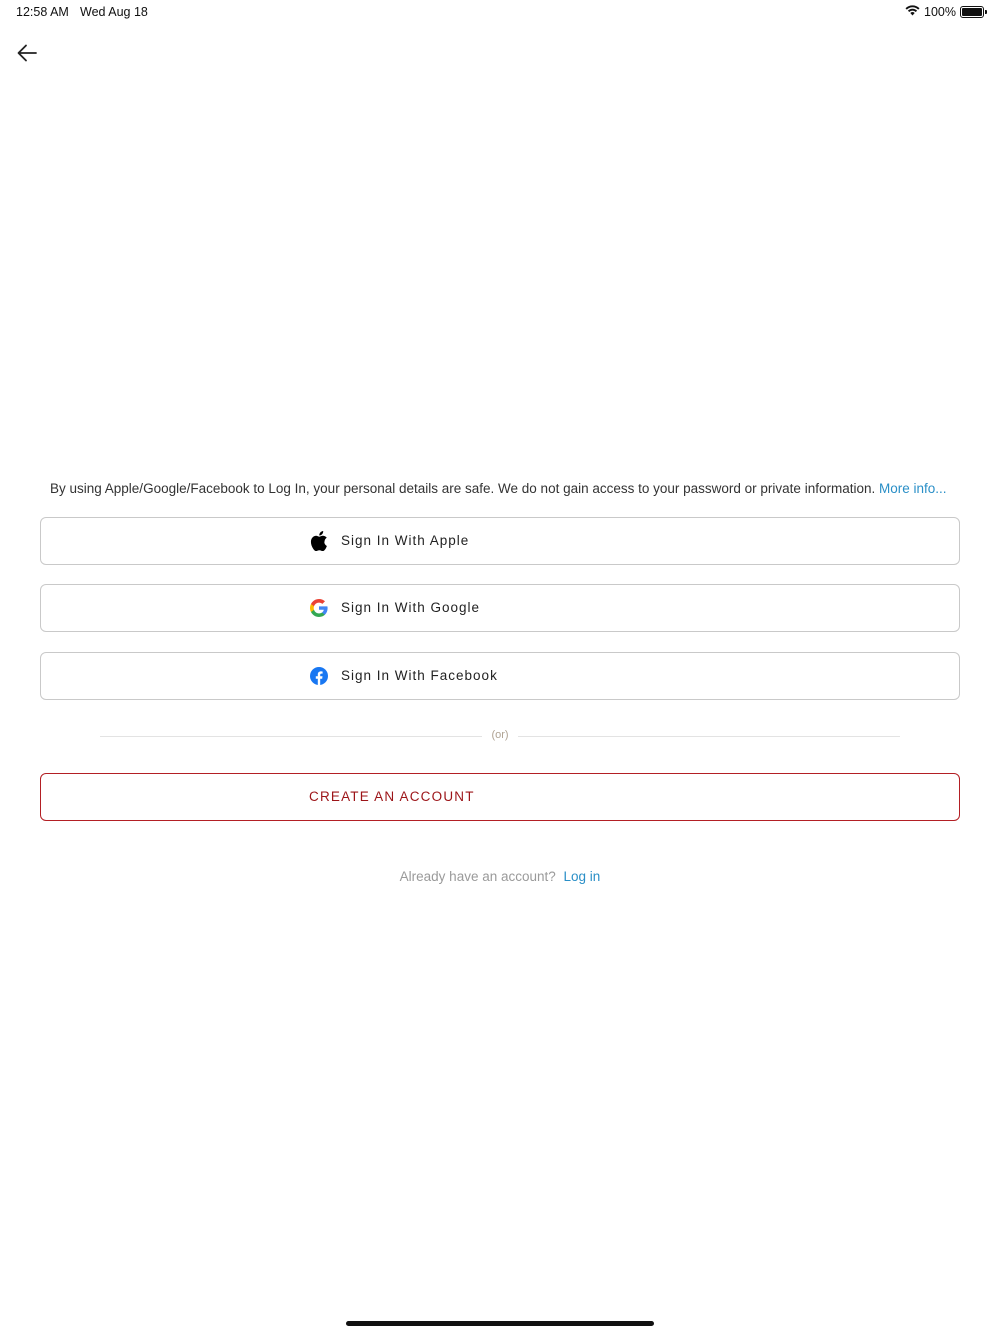  I want to click on login-link: Log in, so click(582, 876).